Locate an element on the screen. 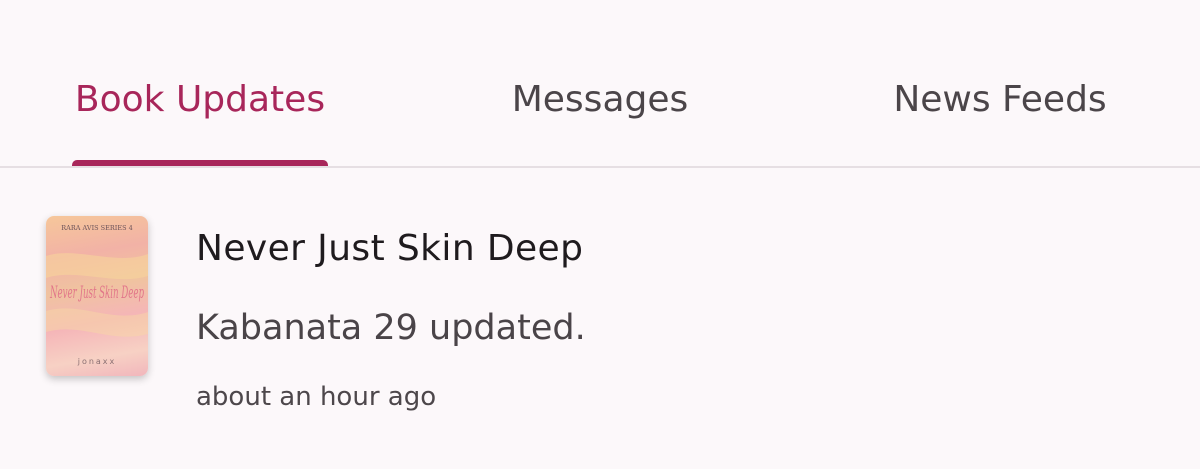 This screenshot has width=1200, height=469. tab-book-updates: Book Updates is located at coordinates (200, 99).